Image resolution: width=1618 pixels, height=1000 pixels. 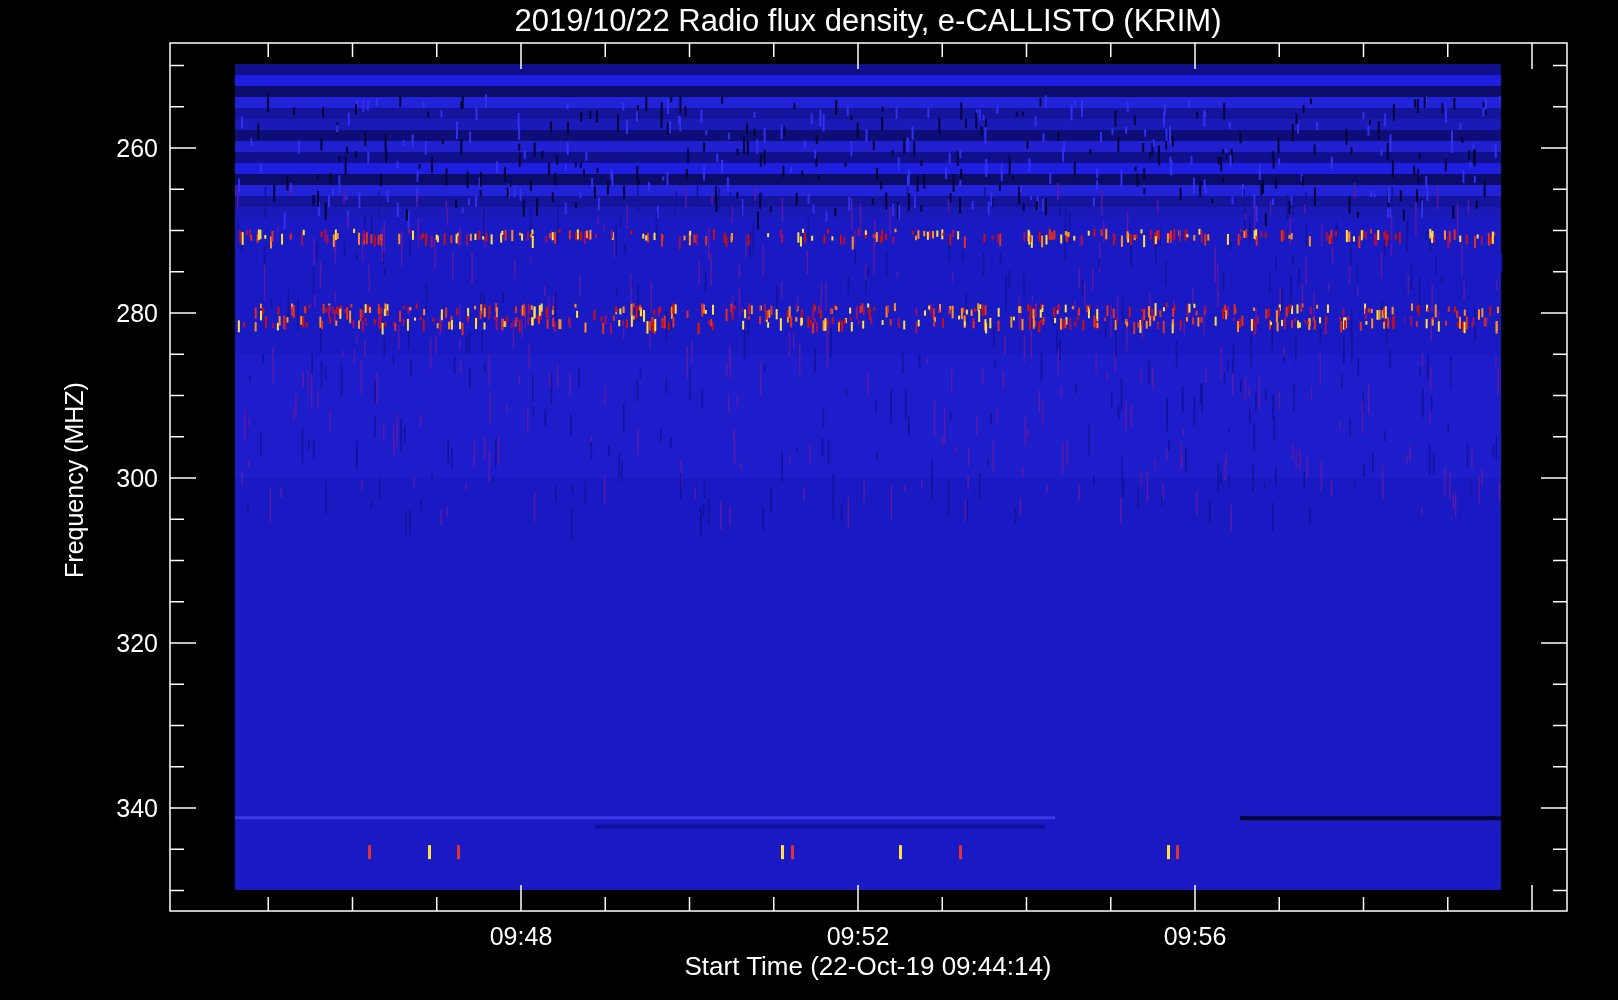 I want to click on tick-label: 280, so click(x=137, y=313).